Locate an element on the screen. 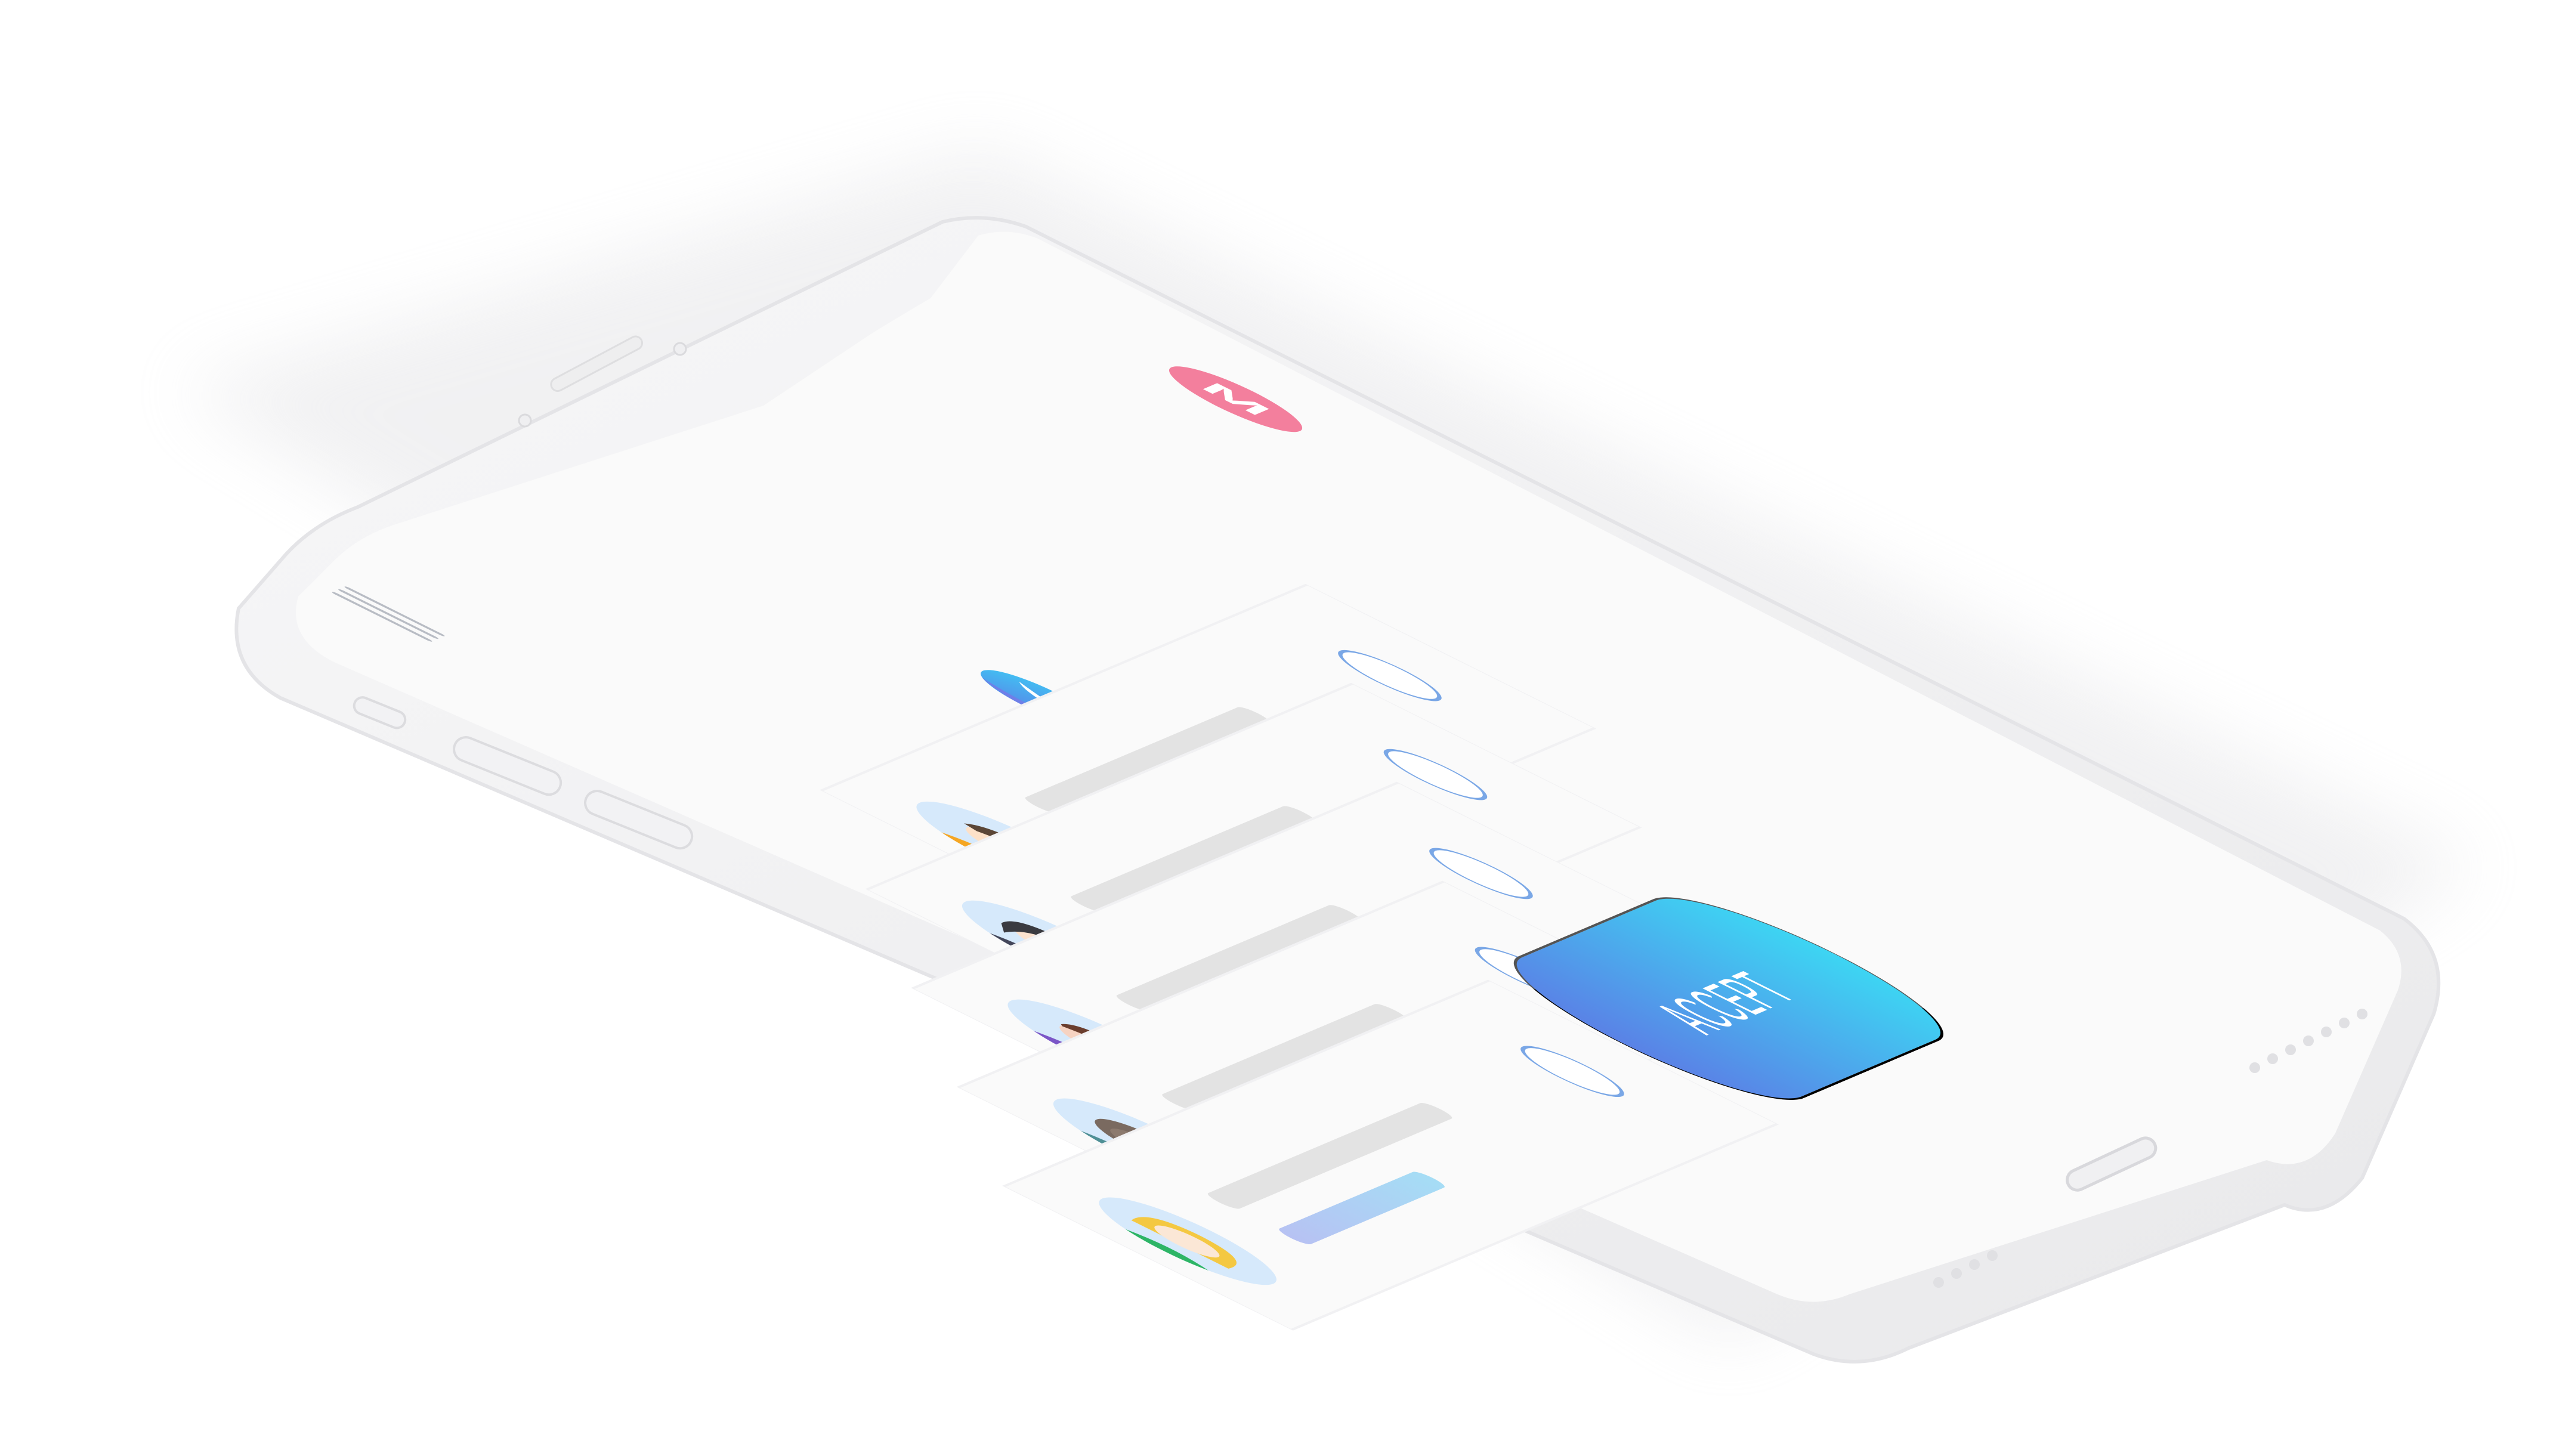  menu-icon is located at coordinates (388, 614).